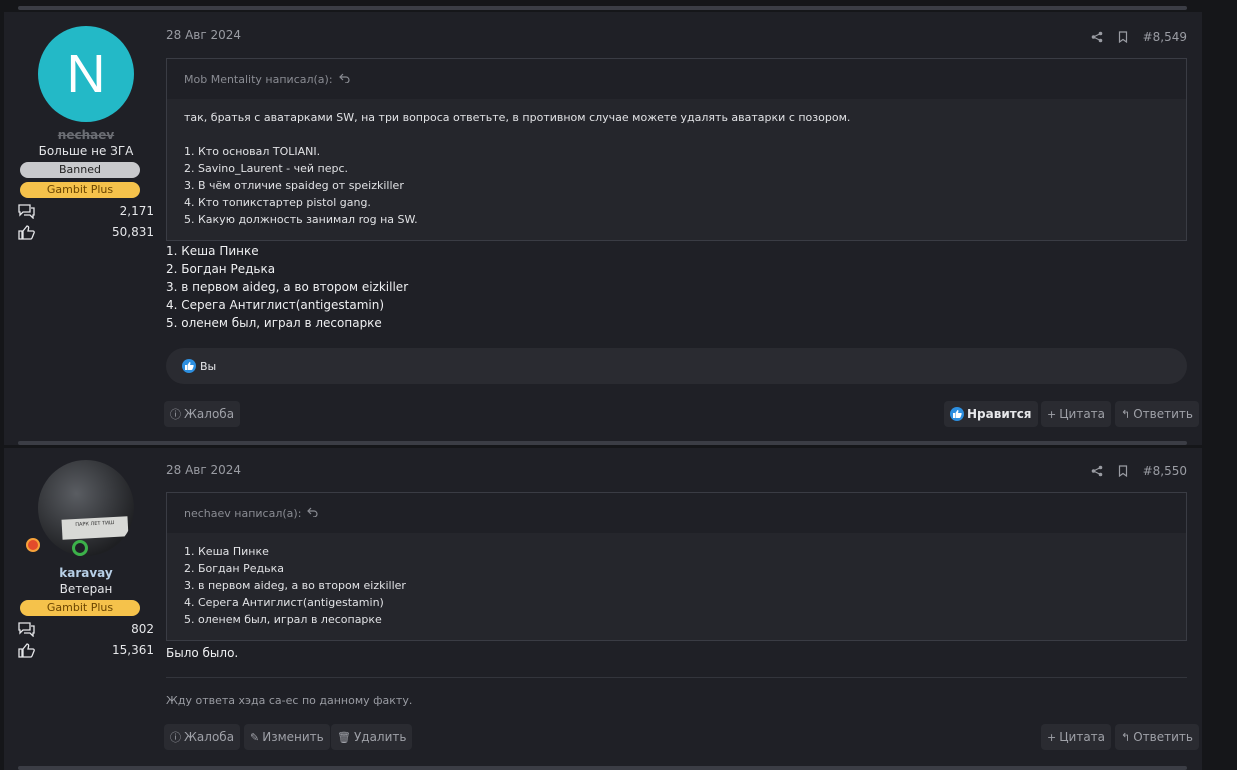 This screenshot has width=1237, height=770. I want to click on banned-badge: Banned, so click(80, 170).